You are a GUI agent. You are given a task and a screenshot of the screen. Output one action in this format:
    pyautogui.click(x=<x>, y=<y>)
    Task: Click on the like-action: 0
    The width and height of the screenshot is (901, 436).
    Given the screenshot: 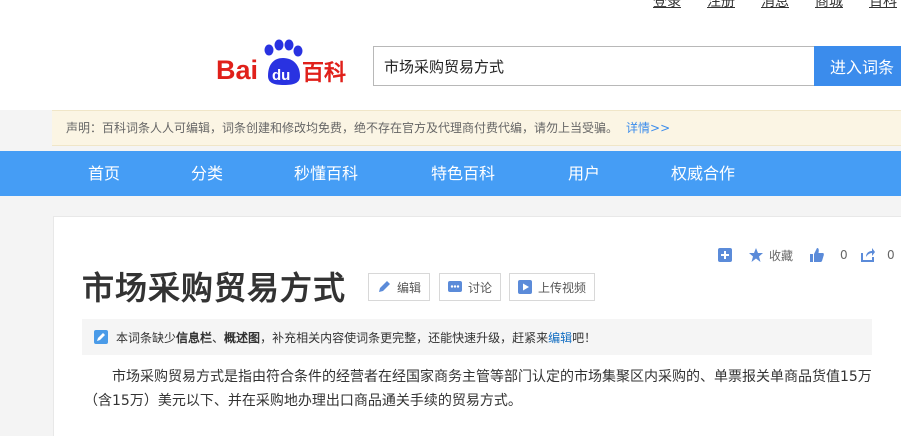 What is the action you would take?
    pyautogui.click(x=829, y=255)
    